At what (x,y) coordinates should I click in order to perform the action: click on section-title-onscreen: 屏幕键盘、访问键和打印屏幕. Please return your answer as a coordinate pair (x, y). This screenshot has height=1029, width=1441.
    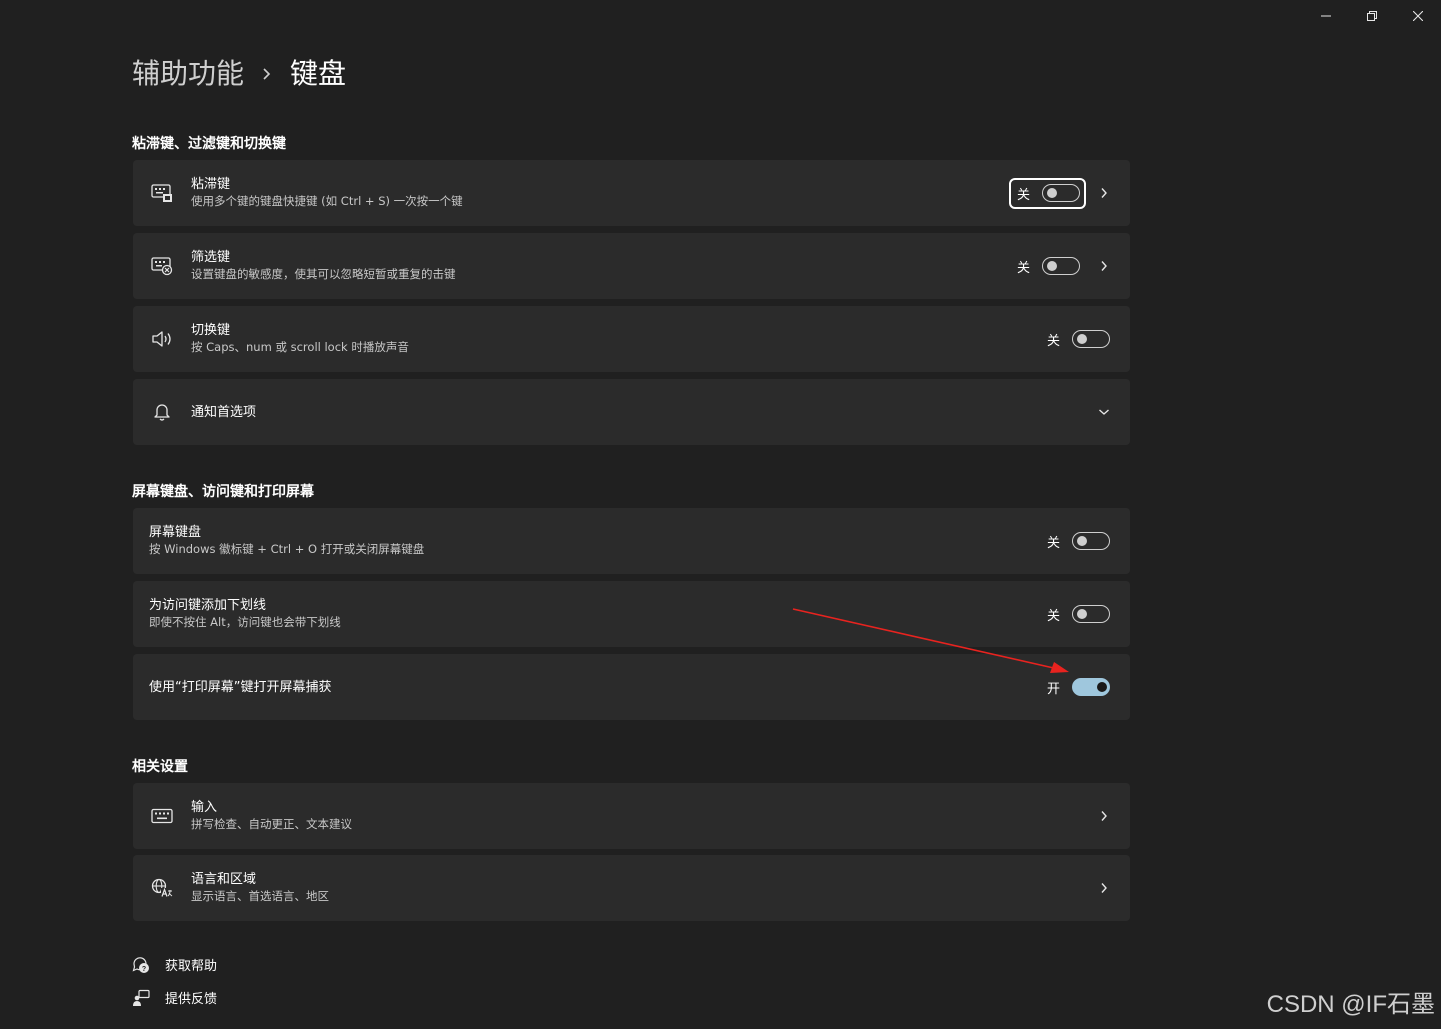
    Looking at the image, I should click on (223, 492).